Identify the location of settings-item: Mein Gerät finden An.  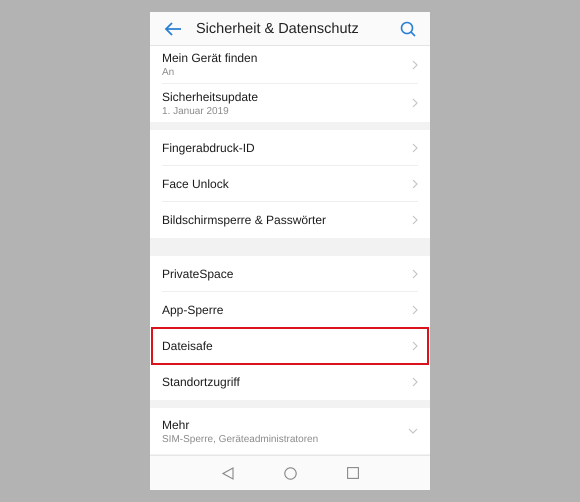
(290, 65).